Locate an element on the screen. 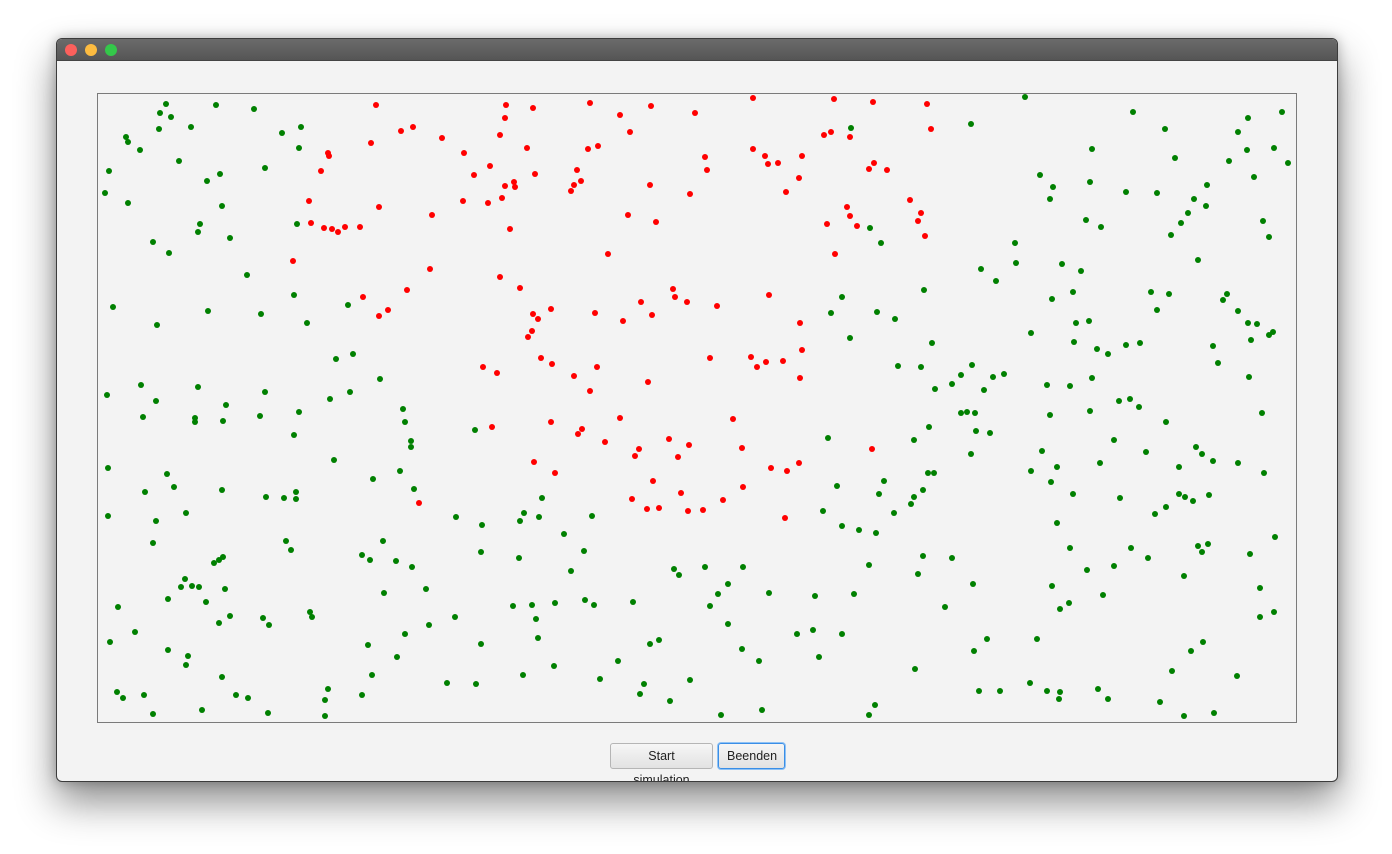 This screenshot has width=1392, height=854. title-bar is located at coordinates (697, 50).